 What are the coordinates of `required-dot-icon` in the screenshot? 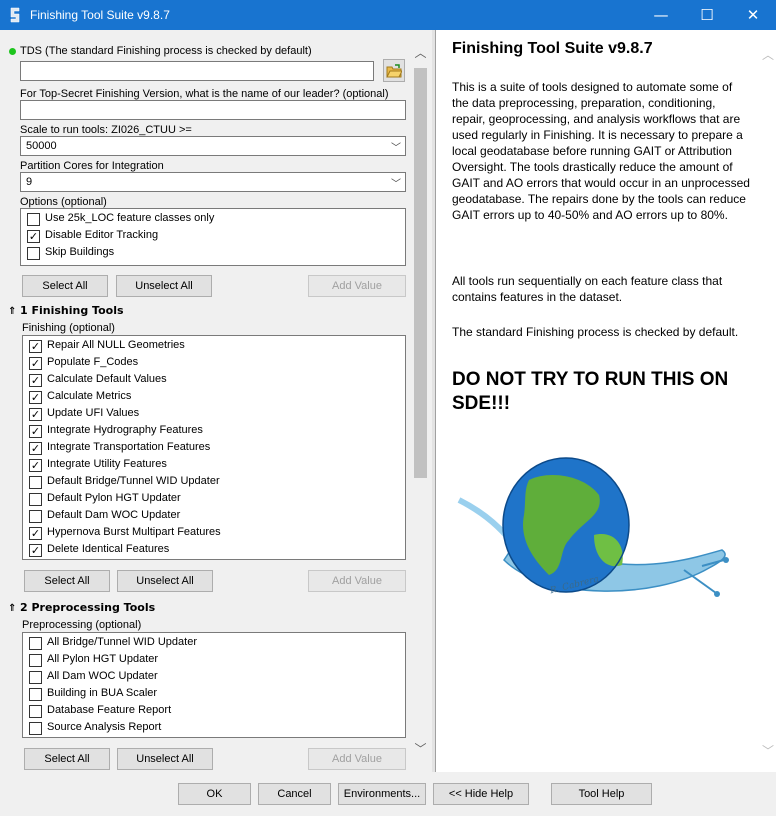 It's located at (12, 51).